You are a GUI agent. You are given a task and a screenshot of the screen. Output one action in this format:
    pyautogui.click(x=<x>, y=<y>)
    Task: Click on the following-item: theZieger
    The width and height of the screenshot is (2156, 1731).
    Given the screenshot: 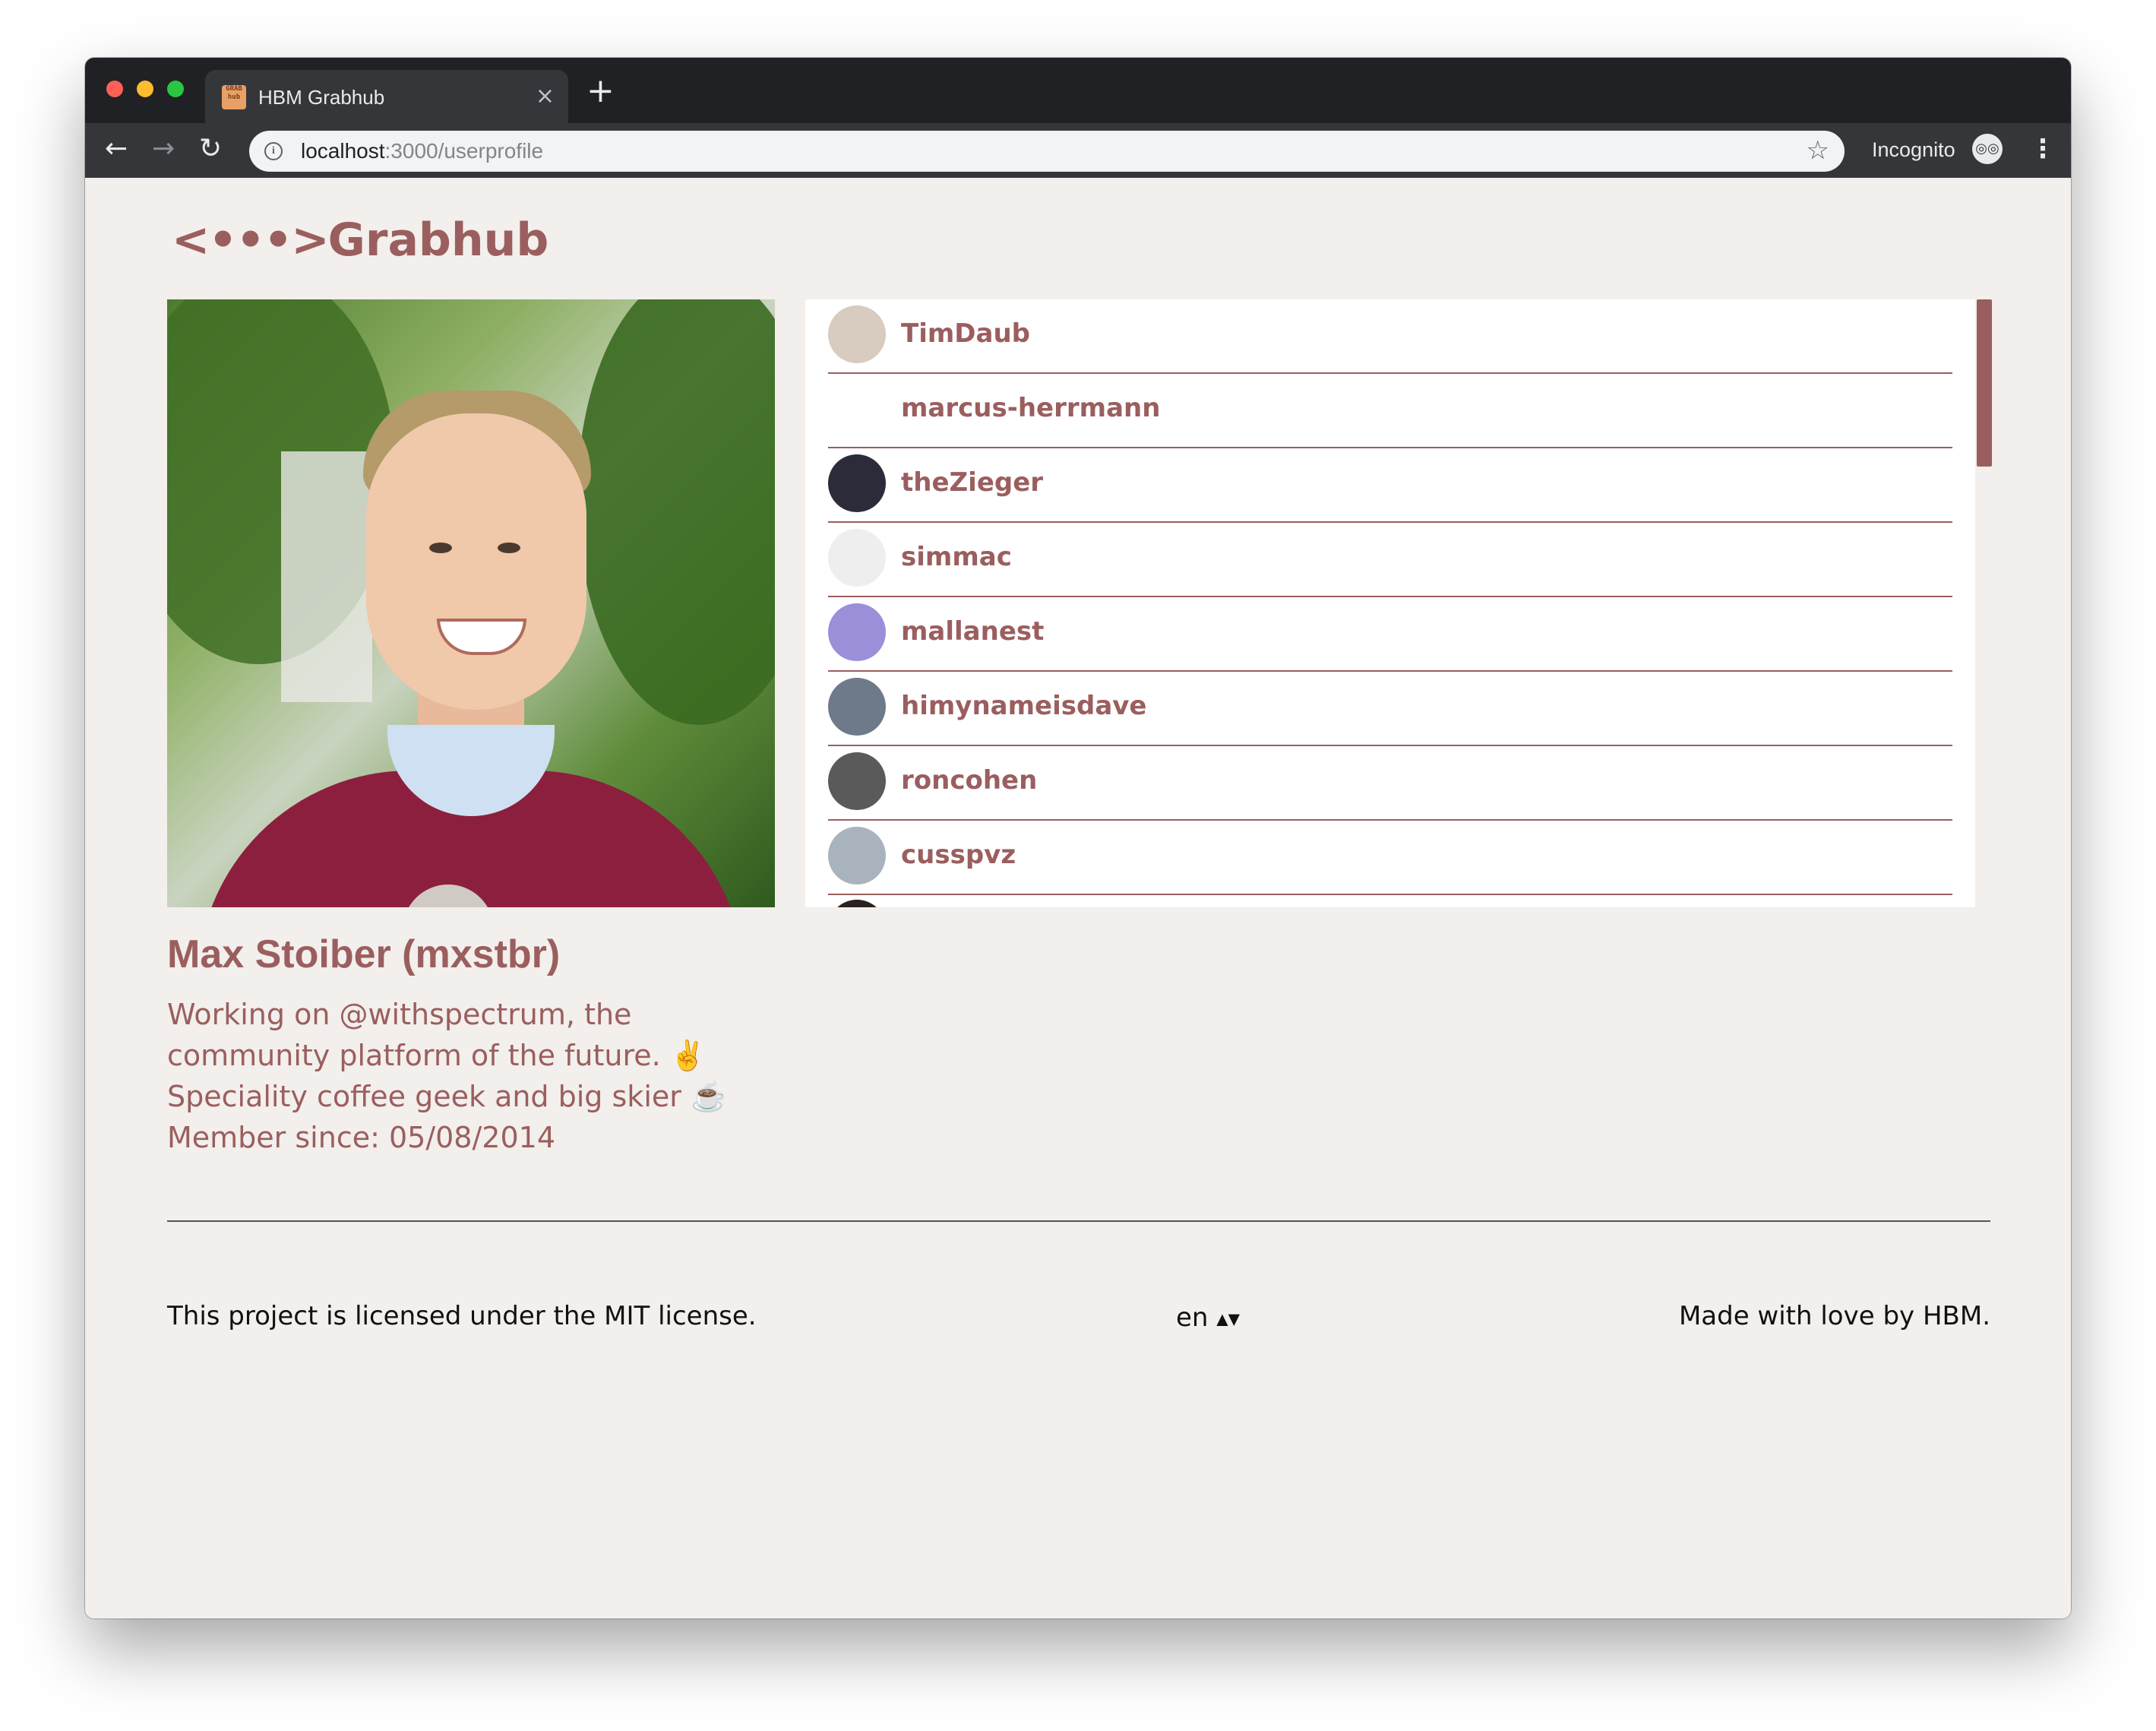 What is the action you would take?
    pyautogui.click(x=1390, y=485)
    